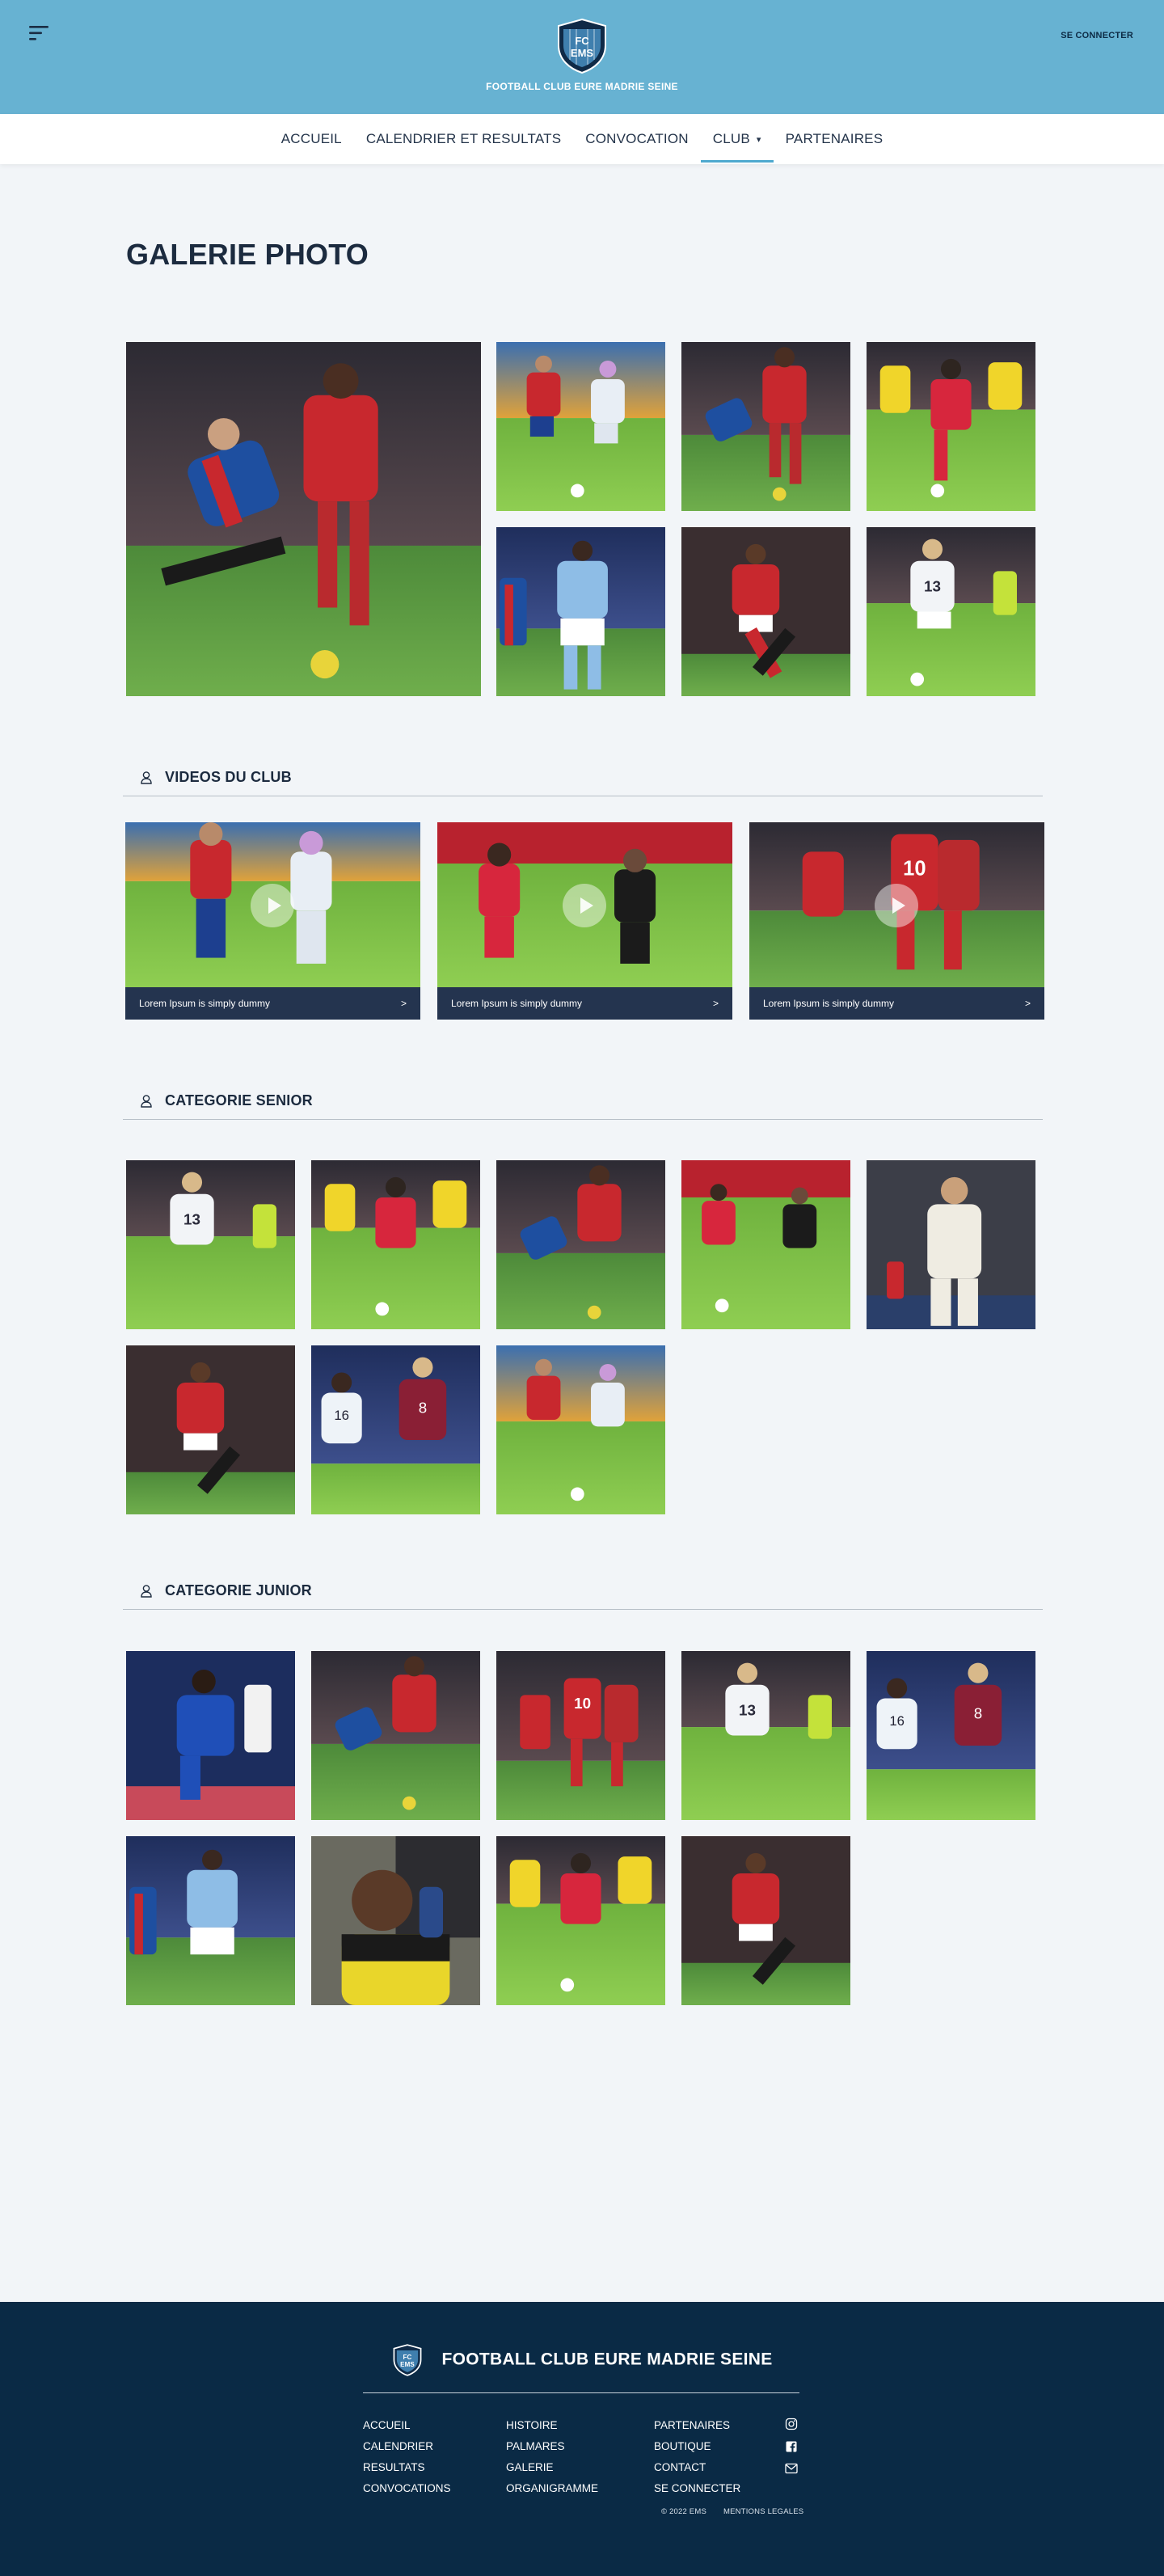 The height and width of the screenshot is (2576, 1164). What do you see at coordinates (697, 2425) in the screenshot?
I see `footer-link-partenaires: PARTENAIRES` at bounding box center [697, 2425].